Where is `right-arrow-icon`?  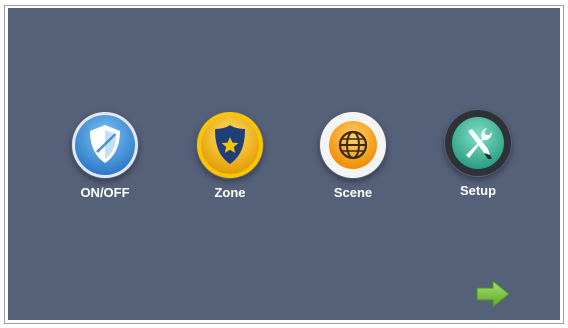 right-arrow-icon is located at coordinates (493, 294).